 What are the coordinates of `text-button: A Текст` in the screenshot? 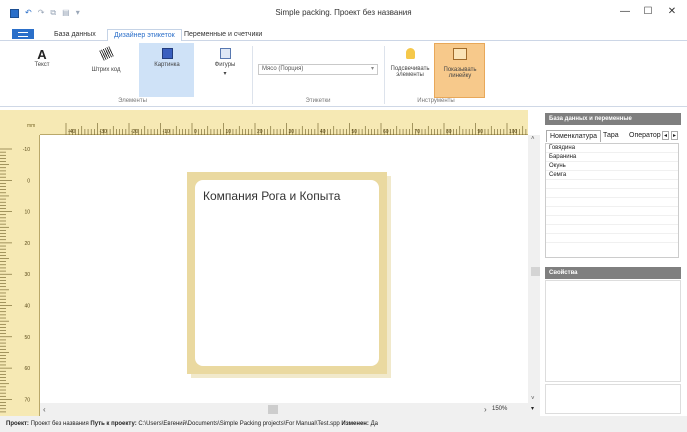 It's located at (42, 58).